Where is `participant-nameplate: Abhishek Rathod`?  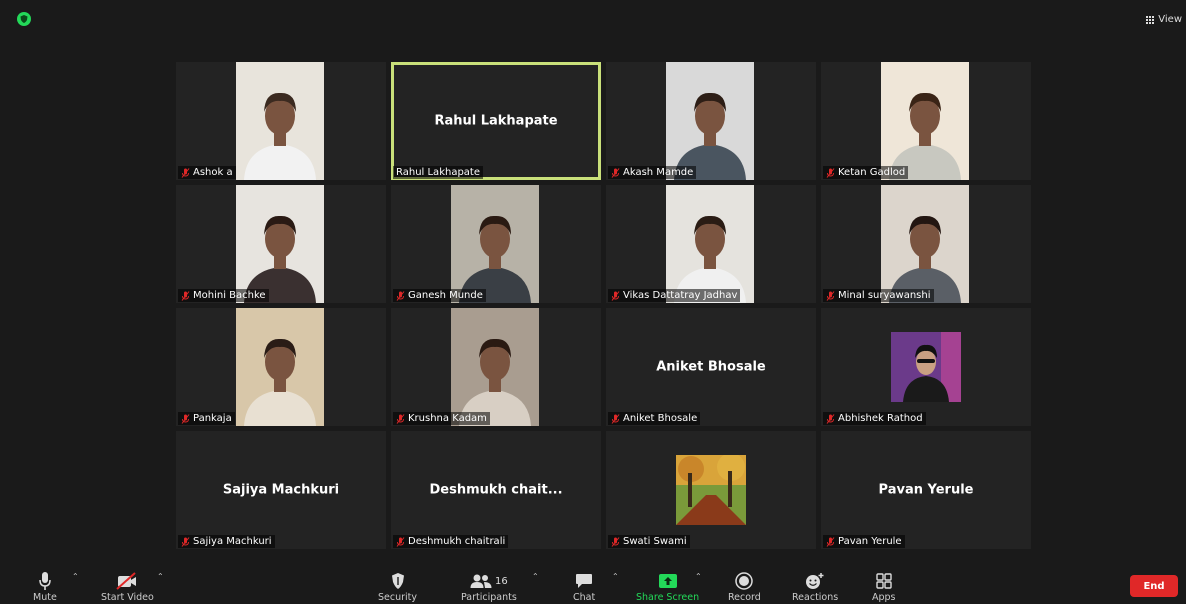
participant-nameplate: Abhishek Rathod is located at coordinates (874, 418).